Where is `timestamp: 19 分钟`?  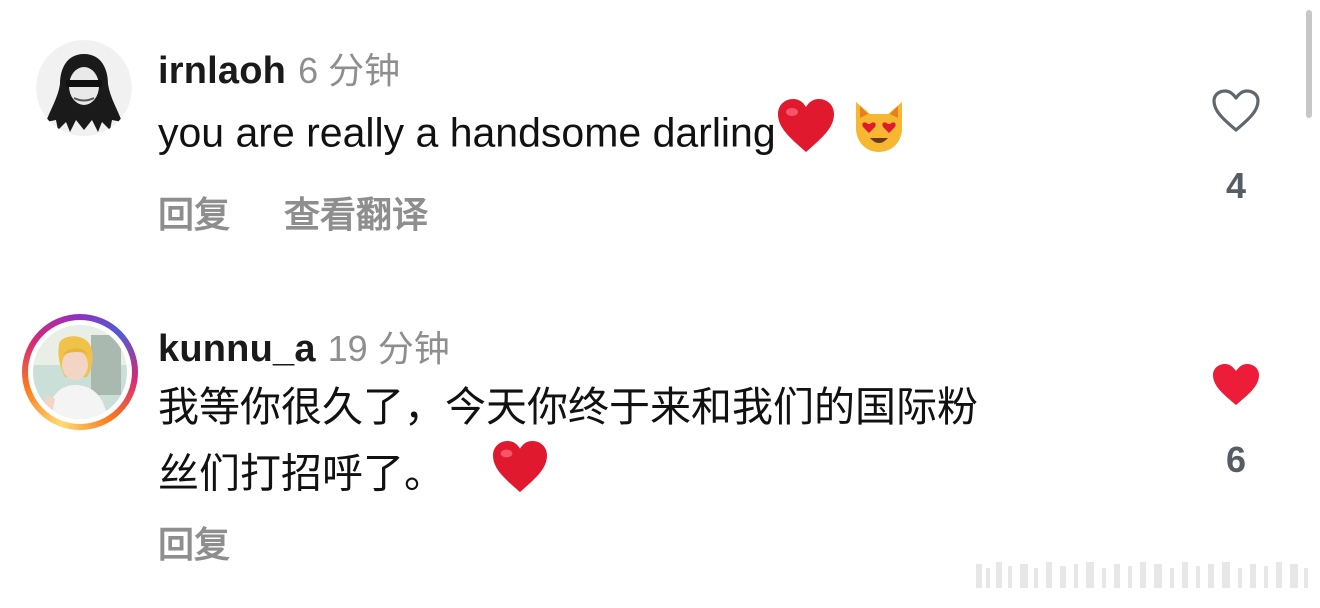 timestamp: 19 分钟 is located at coordinates (388, 348).